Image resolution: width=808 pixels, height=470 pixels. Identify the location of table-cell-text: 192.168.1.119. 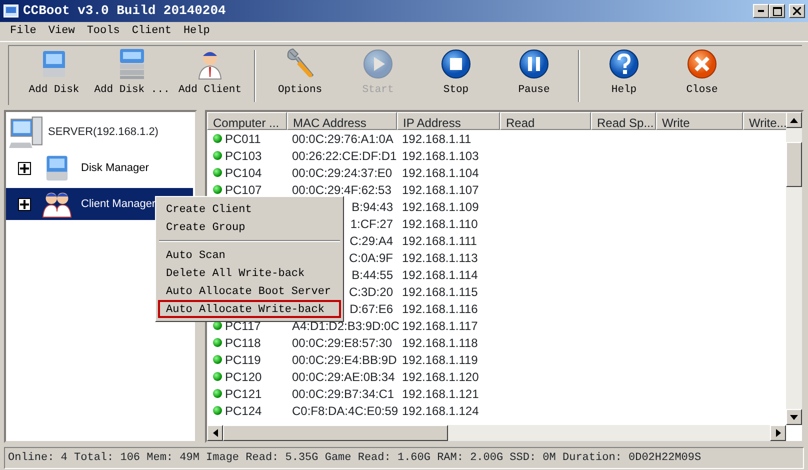
(440, 360).